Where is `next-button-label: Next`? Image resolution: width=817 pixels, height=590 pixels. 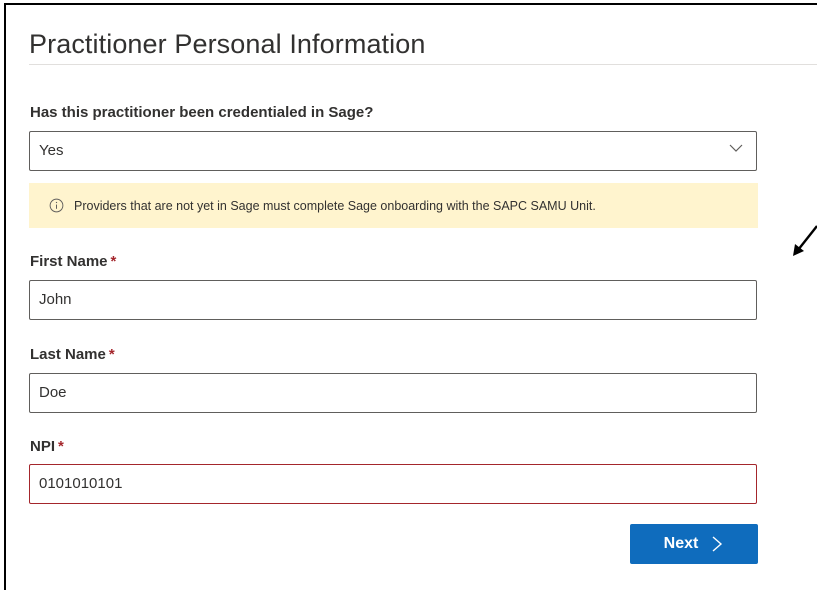
next-button-label: Next is located at coordinates (681, 543).